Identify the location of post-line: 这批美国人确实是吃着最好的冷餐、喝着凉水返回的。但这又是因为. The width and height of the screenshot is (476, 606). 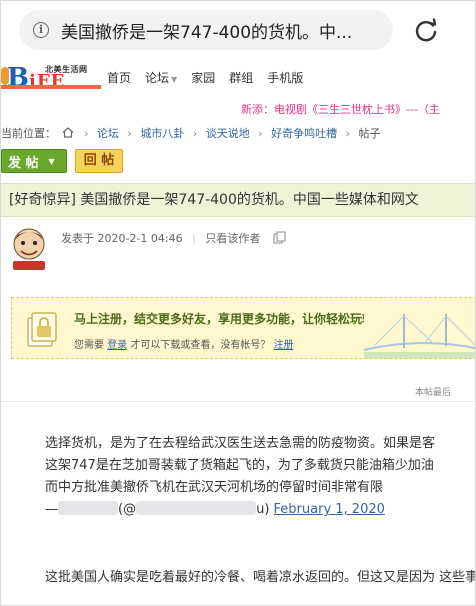
(240, 577).